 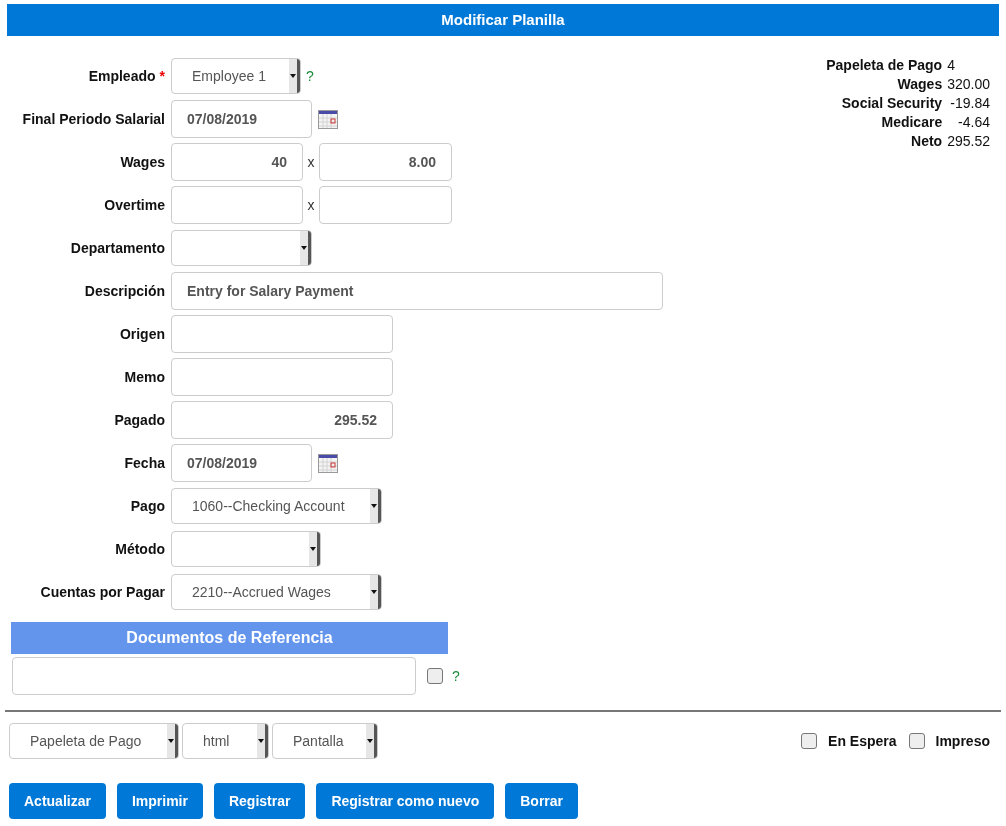 What do you see at coordinates (159, 801) in the screenshot?
I see `action-button: Imprimir` at bounding box center [159, 801].